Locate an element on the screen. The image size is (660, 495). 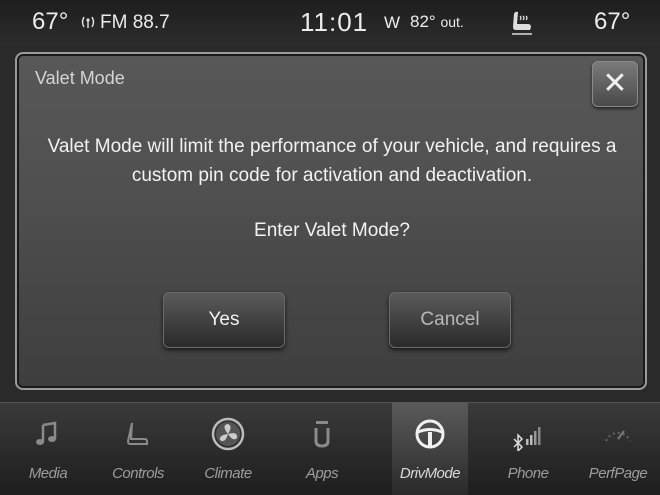
nav-item-controls: Controls is located at coordinates (138, 449).